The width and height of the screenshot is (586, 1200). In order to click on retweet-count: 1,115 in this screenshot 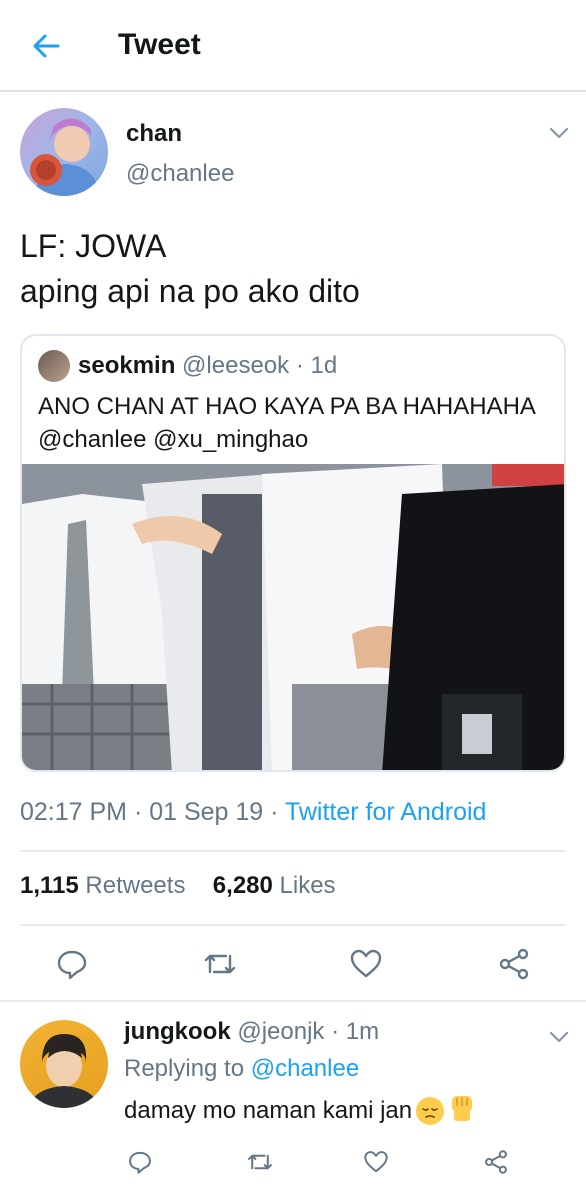, I will do `click(49, 885)`.